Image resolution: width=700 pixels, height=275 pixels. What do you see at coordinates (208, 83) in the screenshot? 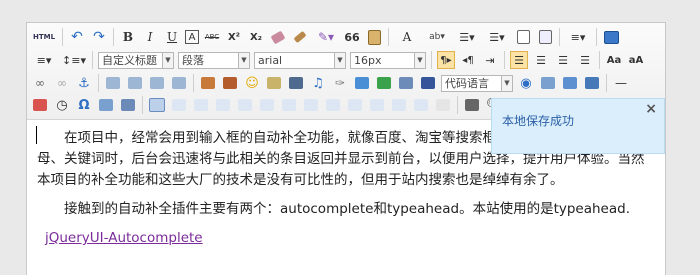
I see `simple-upload-icon` at bounding box center [208, 83].